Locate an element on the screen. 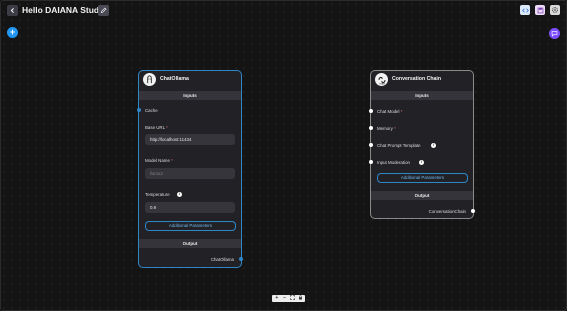 Image resolution: width=567 pixels, height=311 pixels. ollama-icon is located at coordinates (149, 79).